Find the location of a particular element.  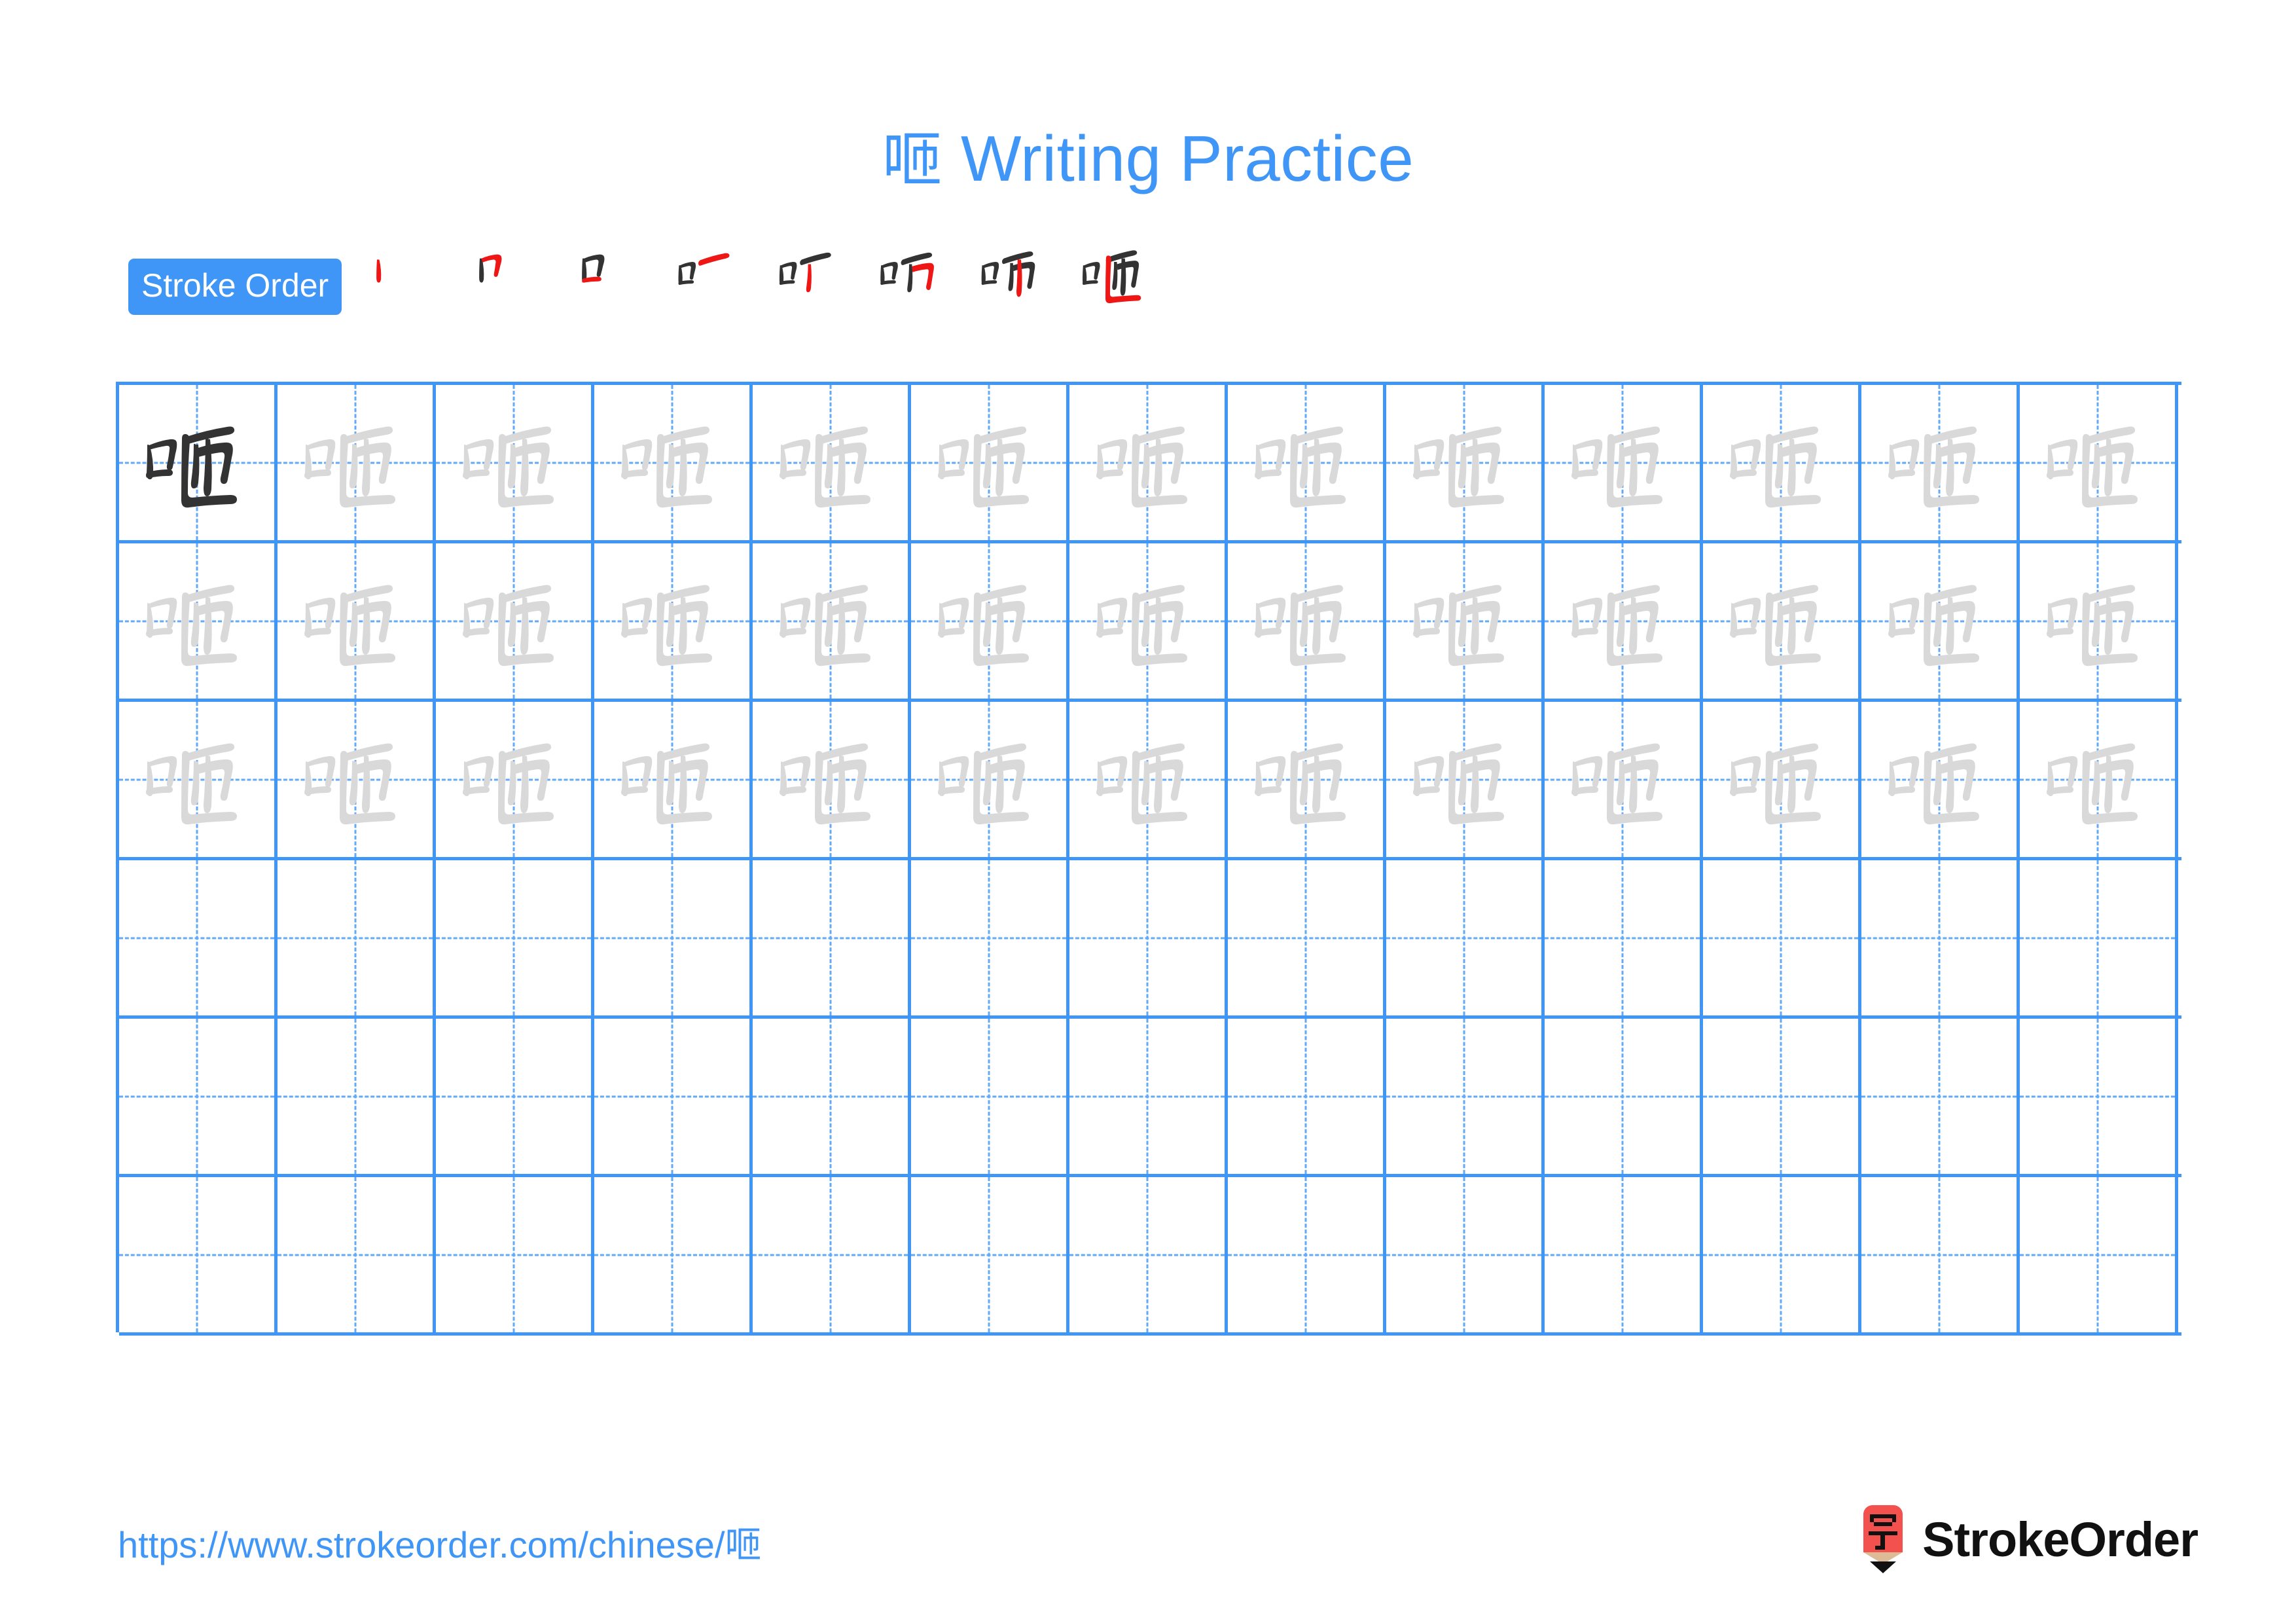

practice-grid-row is located at coordinates (1150, 622).